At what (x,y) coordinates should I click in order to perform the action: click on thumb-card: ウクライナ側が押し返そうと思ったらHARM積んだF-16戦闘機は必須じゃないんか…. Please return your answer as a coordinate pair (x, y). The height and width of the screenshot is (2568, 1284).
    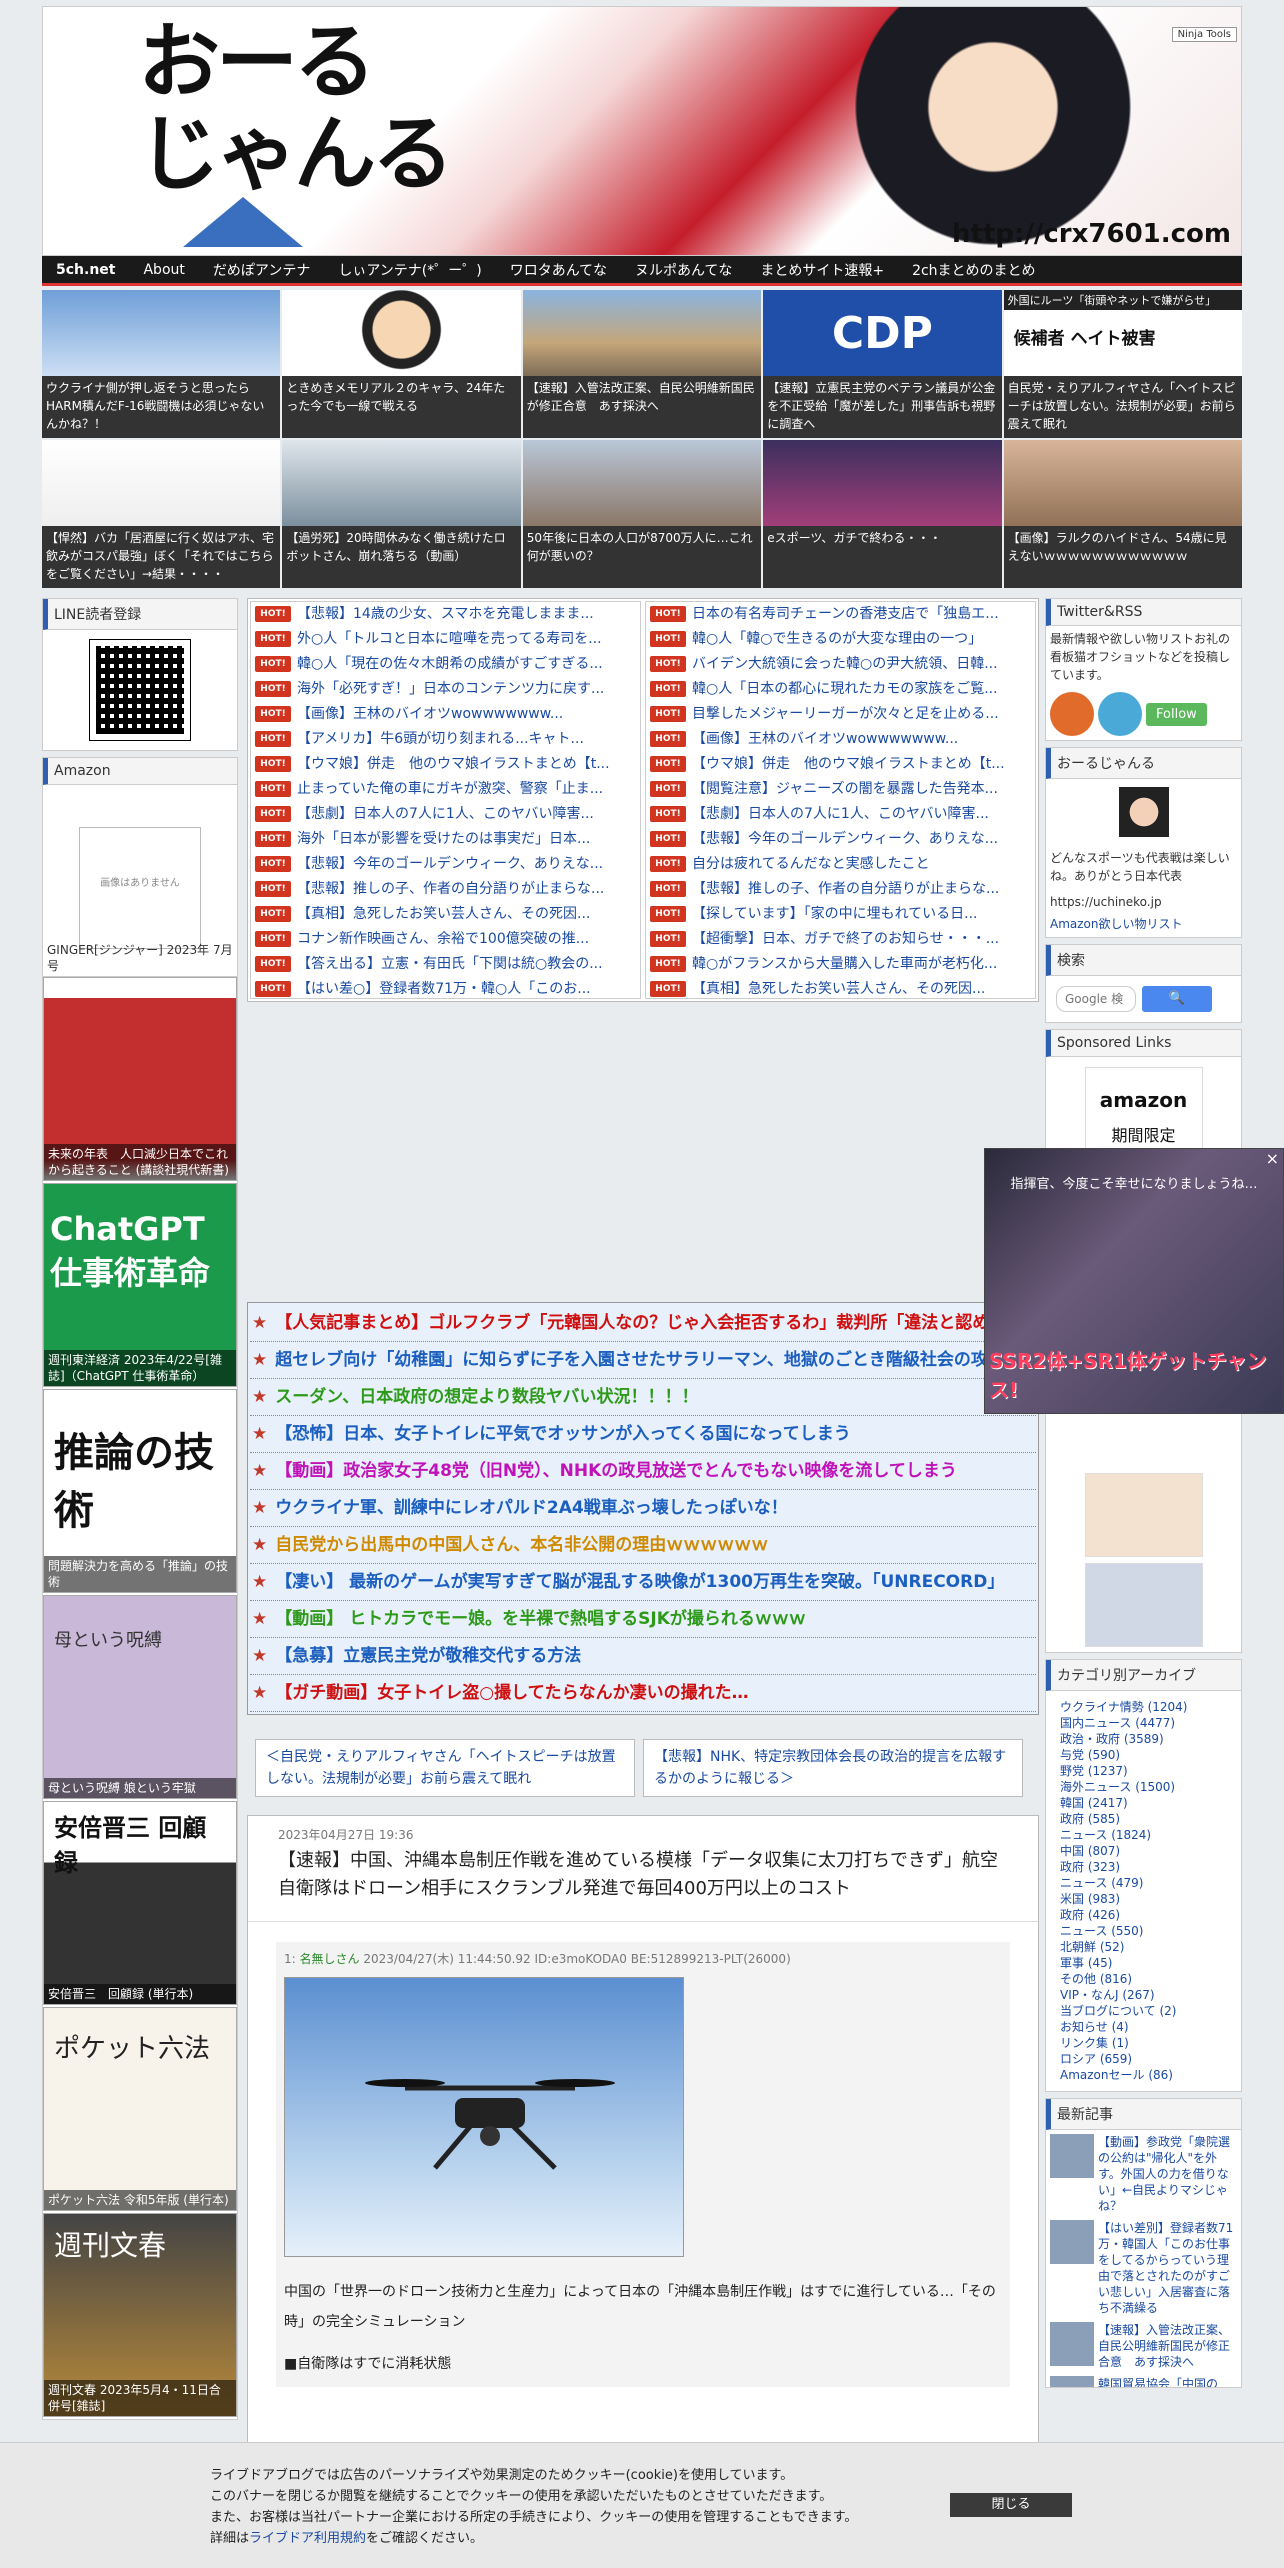
    Looking at the image, I should click on (161, 364).